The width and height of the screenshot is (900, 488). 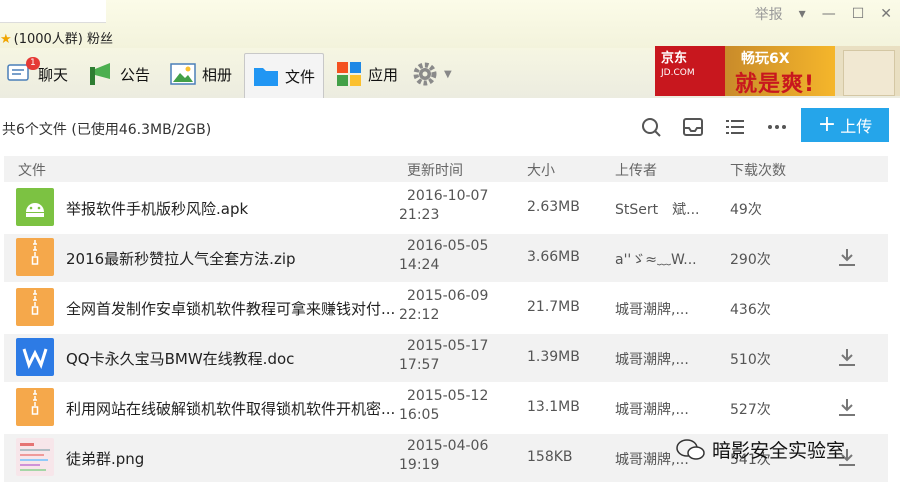 What do you see at coordinates (284, 75) in the screenshot?
I see `tab-files: 文件` at bounding box center [284, 75].